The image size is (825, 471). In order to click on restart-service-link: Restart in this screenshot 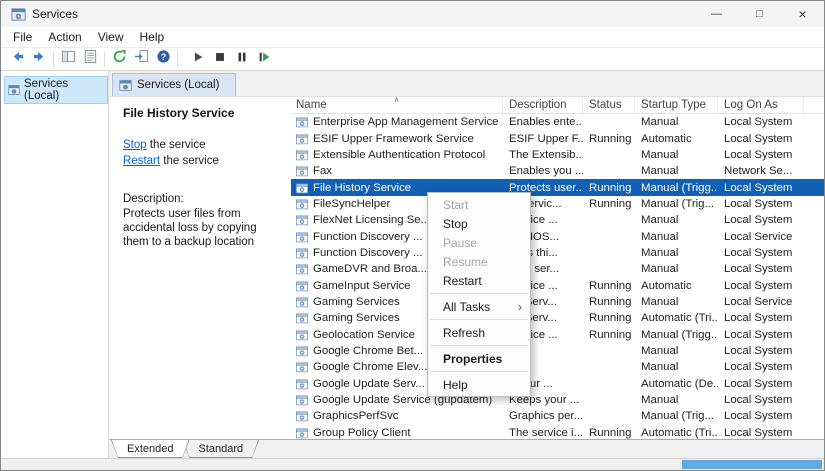, I will do `click(141, 161)`.